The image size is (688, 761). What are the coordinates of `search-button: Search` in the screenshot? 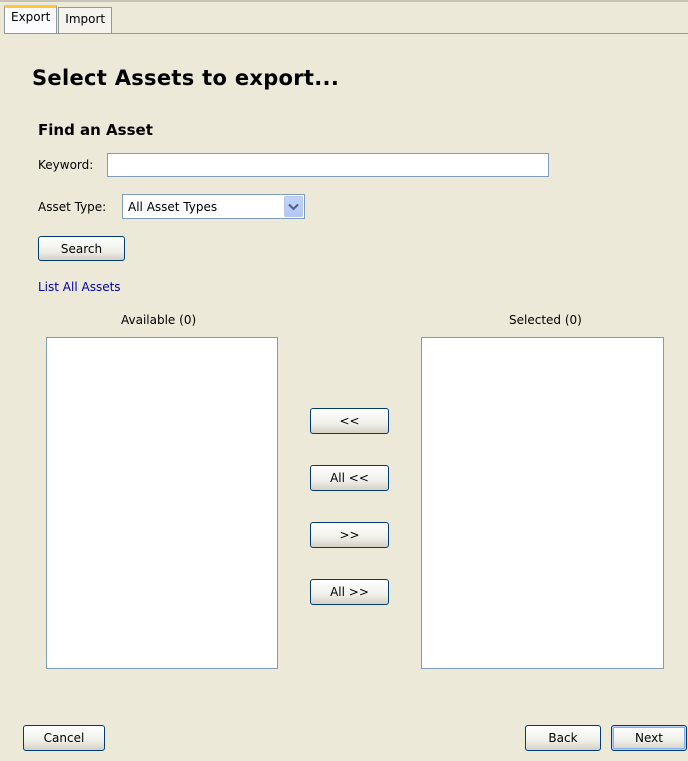 It's located at (81, 248).